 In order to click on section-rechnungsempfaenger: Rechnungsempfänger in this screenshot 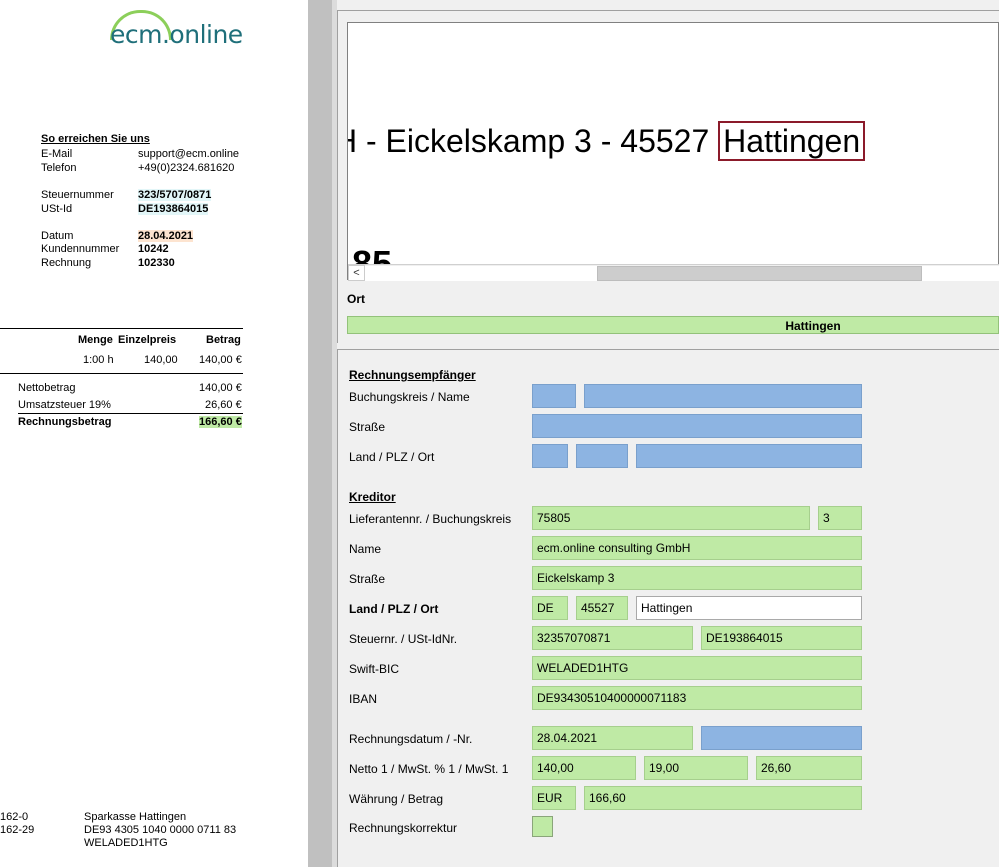, I will do `click(412, 375)`.